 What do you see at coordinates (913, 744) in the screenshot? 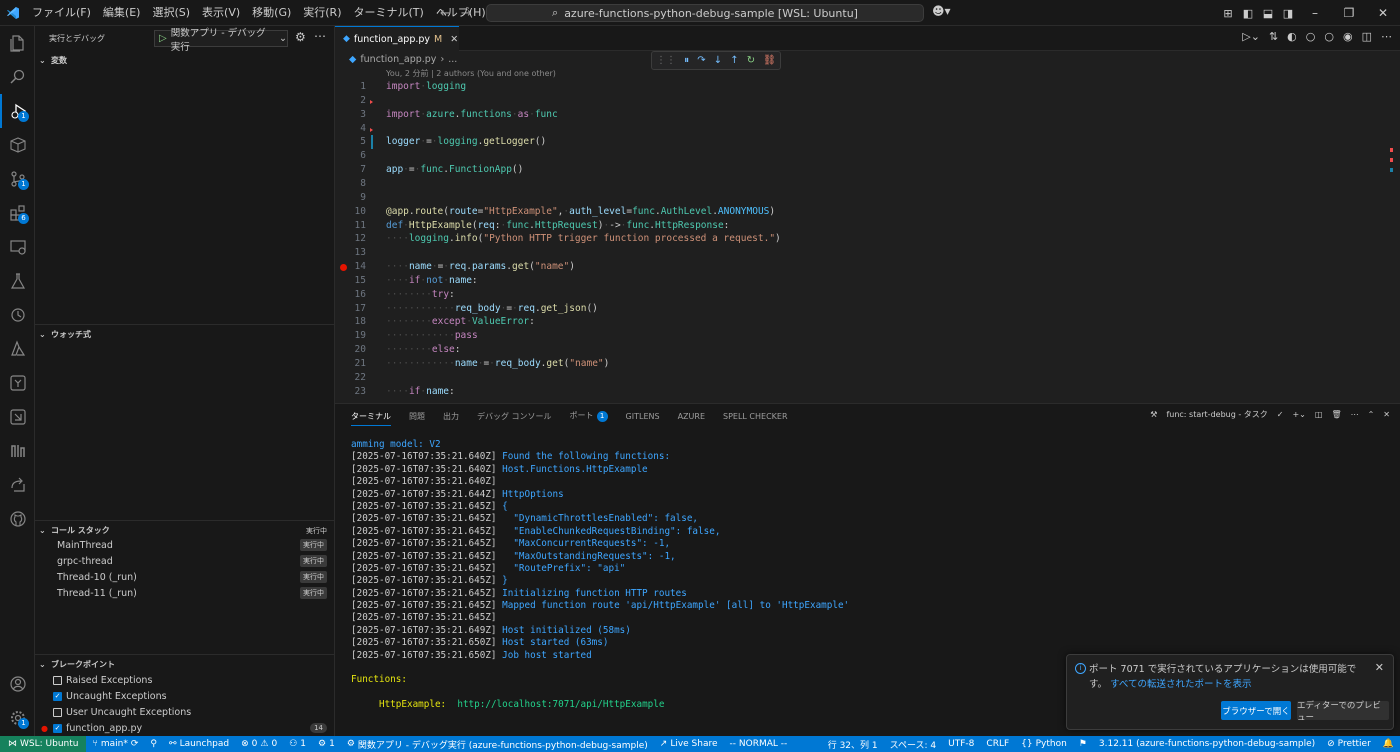
I see `indentation: スペース: 4` at bounding box center [913, 744].